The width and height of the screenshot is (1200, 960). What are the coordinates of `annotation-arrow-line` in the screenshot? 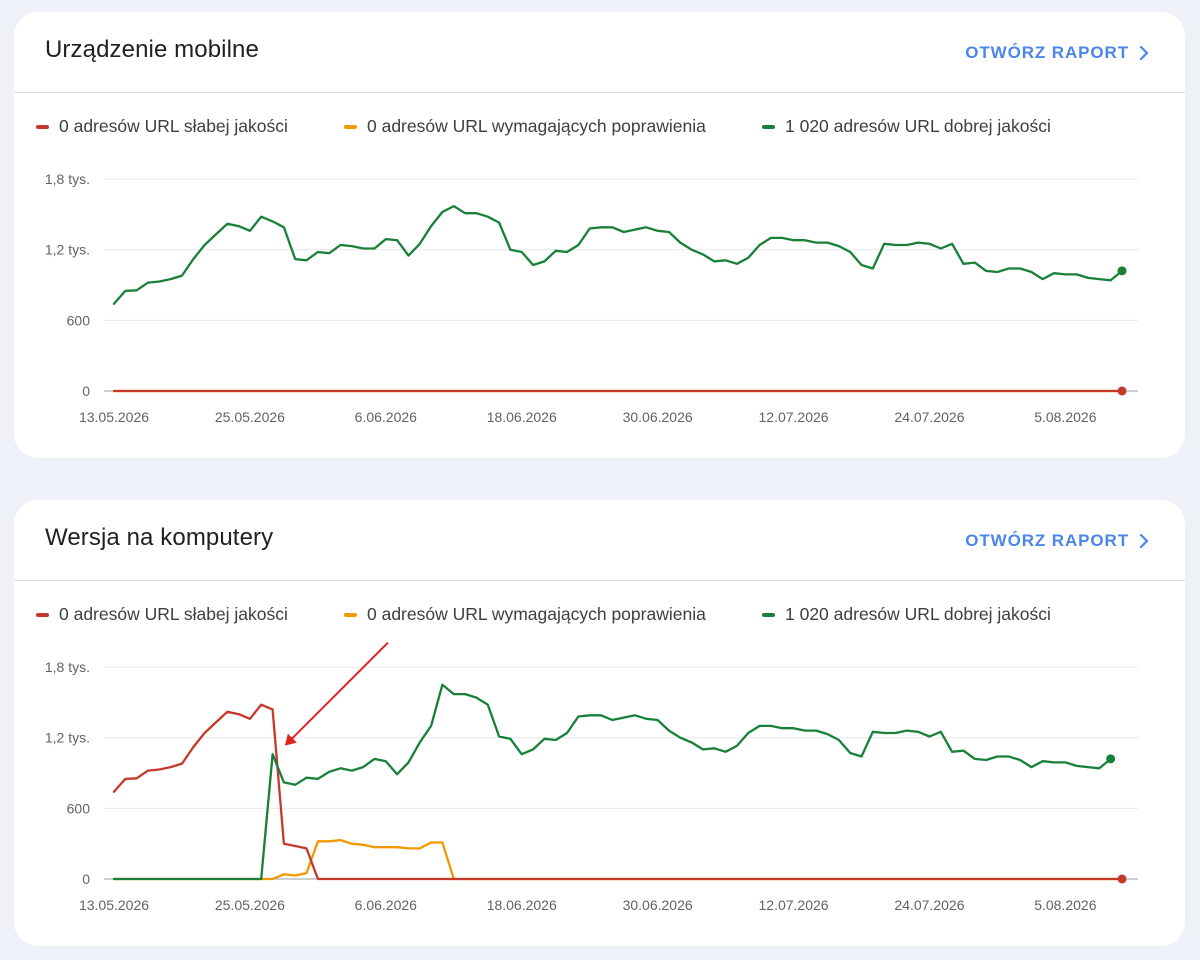 It's located at (340, 690).